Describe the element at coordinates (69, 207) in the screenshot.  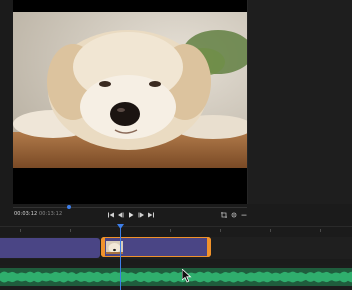
I see `scrub-handle` at that location.